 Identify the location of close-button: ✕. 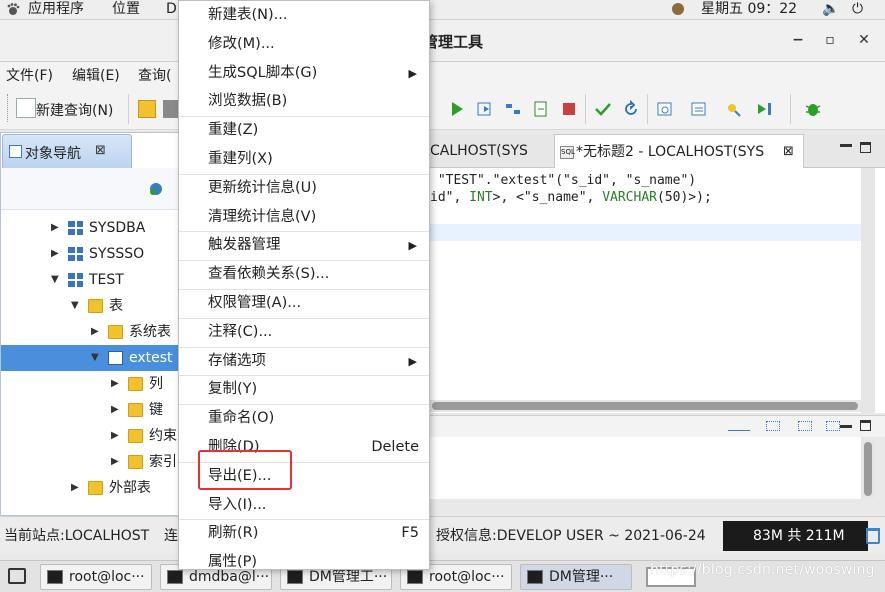
(864, 40).